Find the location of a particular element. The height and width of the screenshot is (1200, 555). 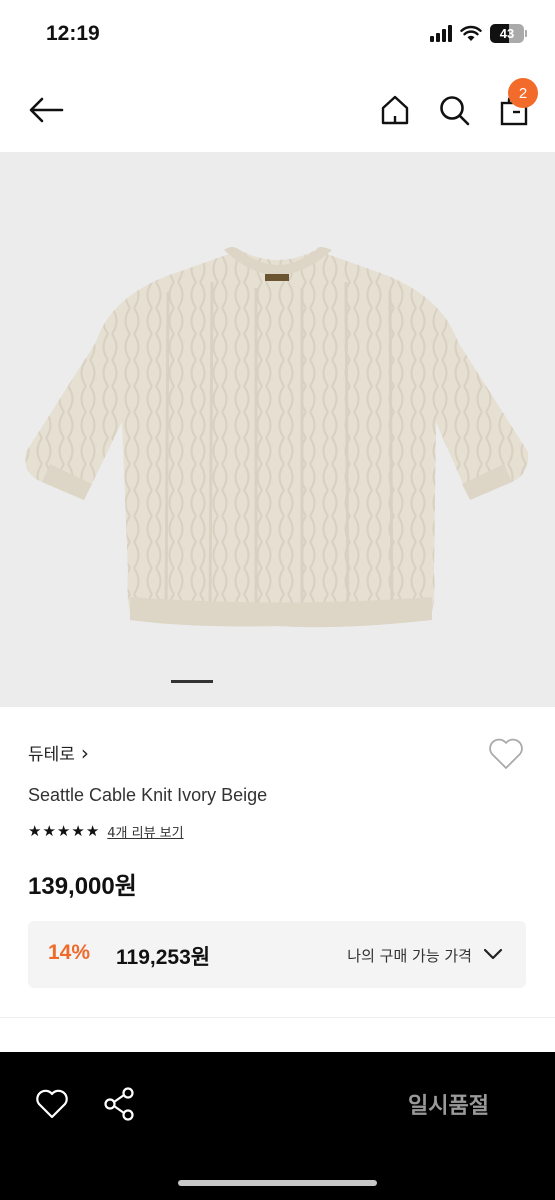

discount-price: 119,253원 is located at coordinates (163, 957).